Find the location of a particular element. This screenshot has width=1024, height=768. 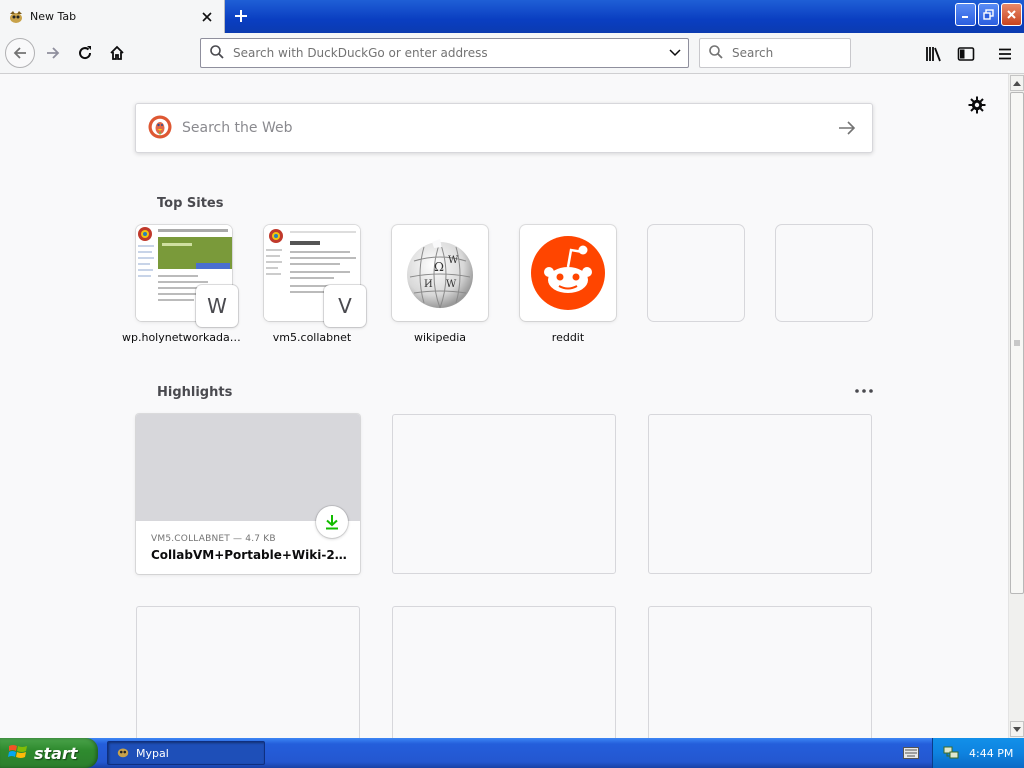

top-site-label: wikipedia is located at coordinates (439, 337).